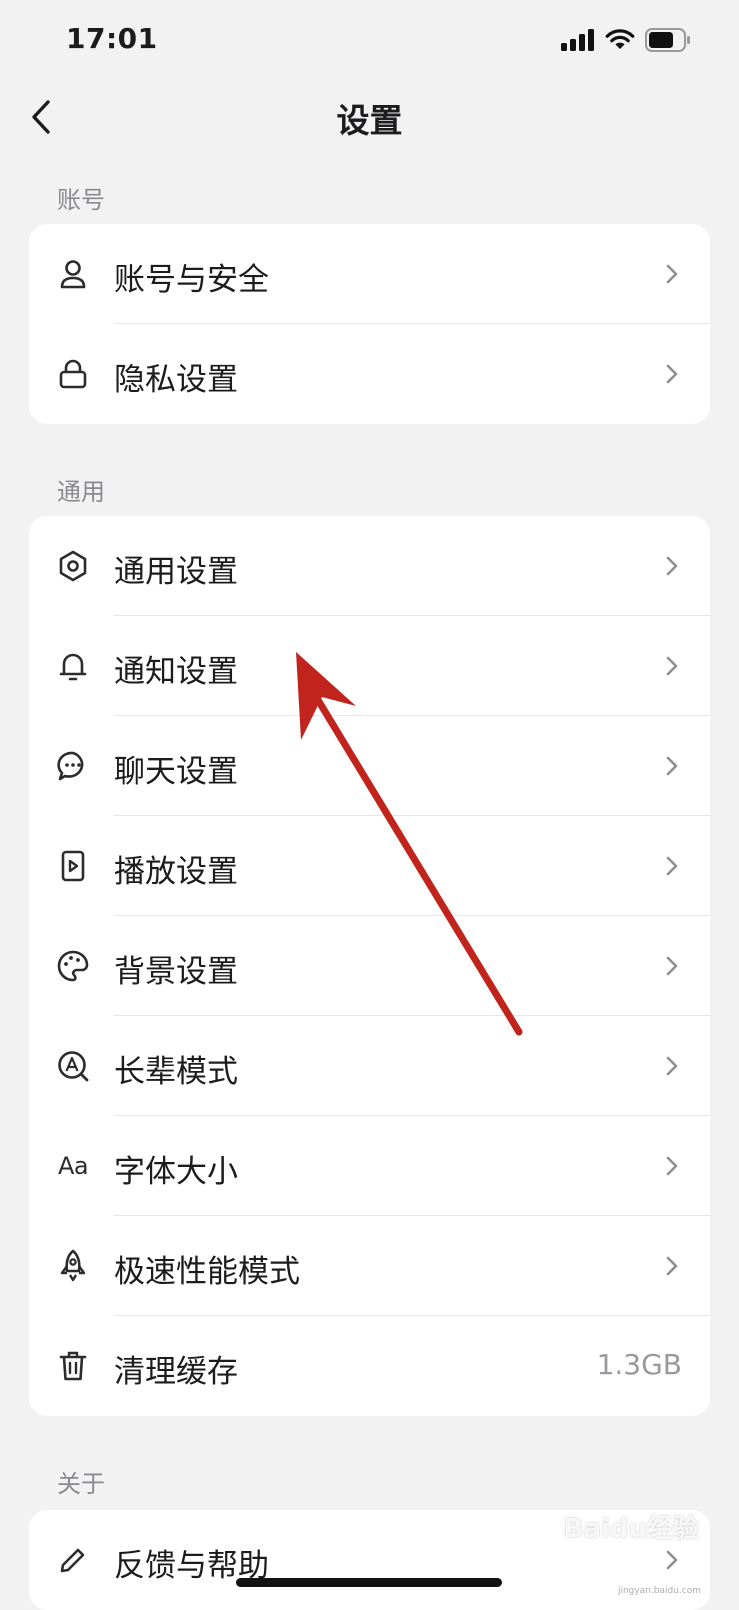 This screenshot has width=739, height=1610. Describe the element at coordinates (577, 40) in the screenshot. I see `cellular-signal-icon` at that location.